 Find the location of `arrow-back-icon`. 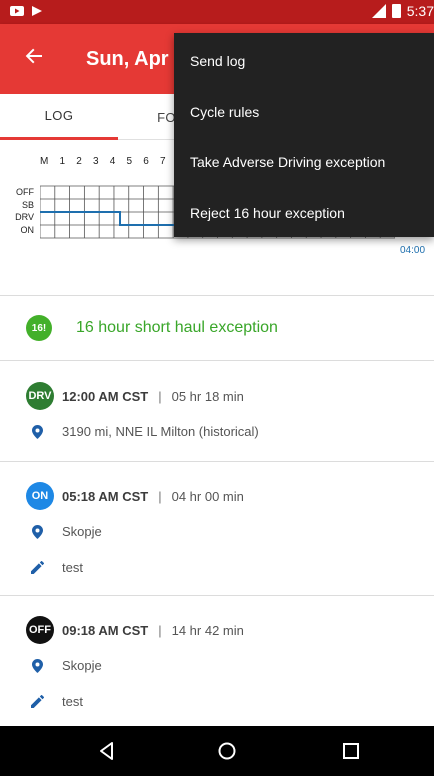

arrow-back-icon is located at coordinates (36, 58).